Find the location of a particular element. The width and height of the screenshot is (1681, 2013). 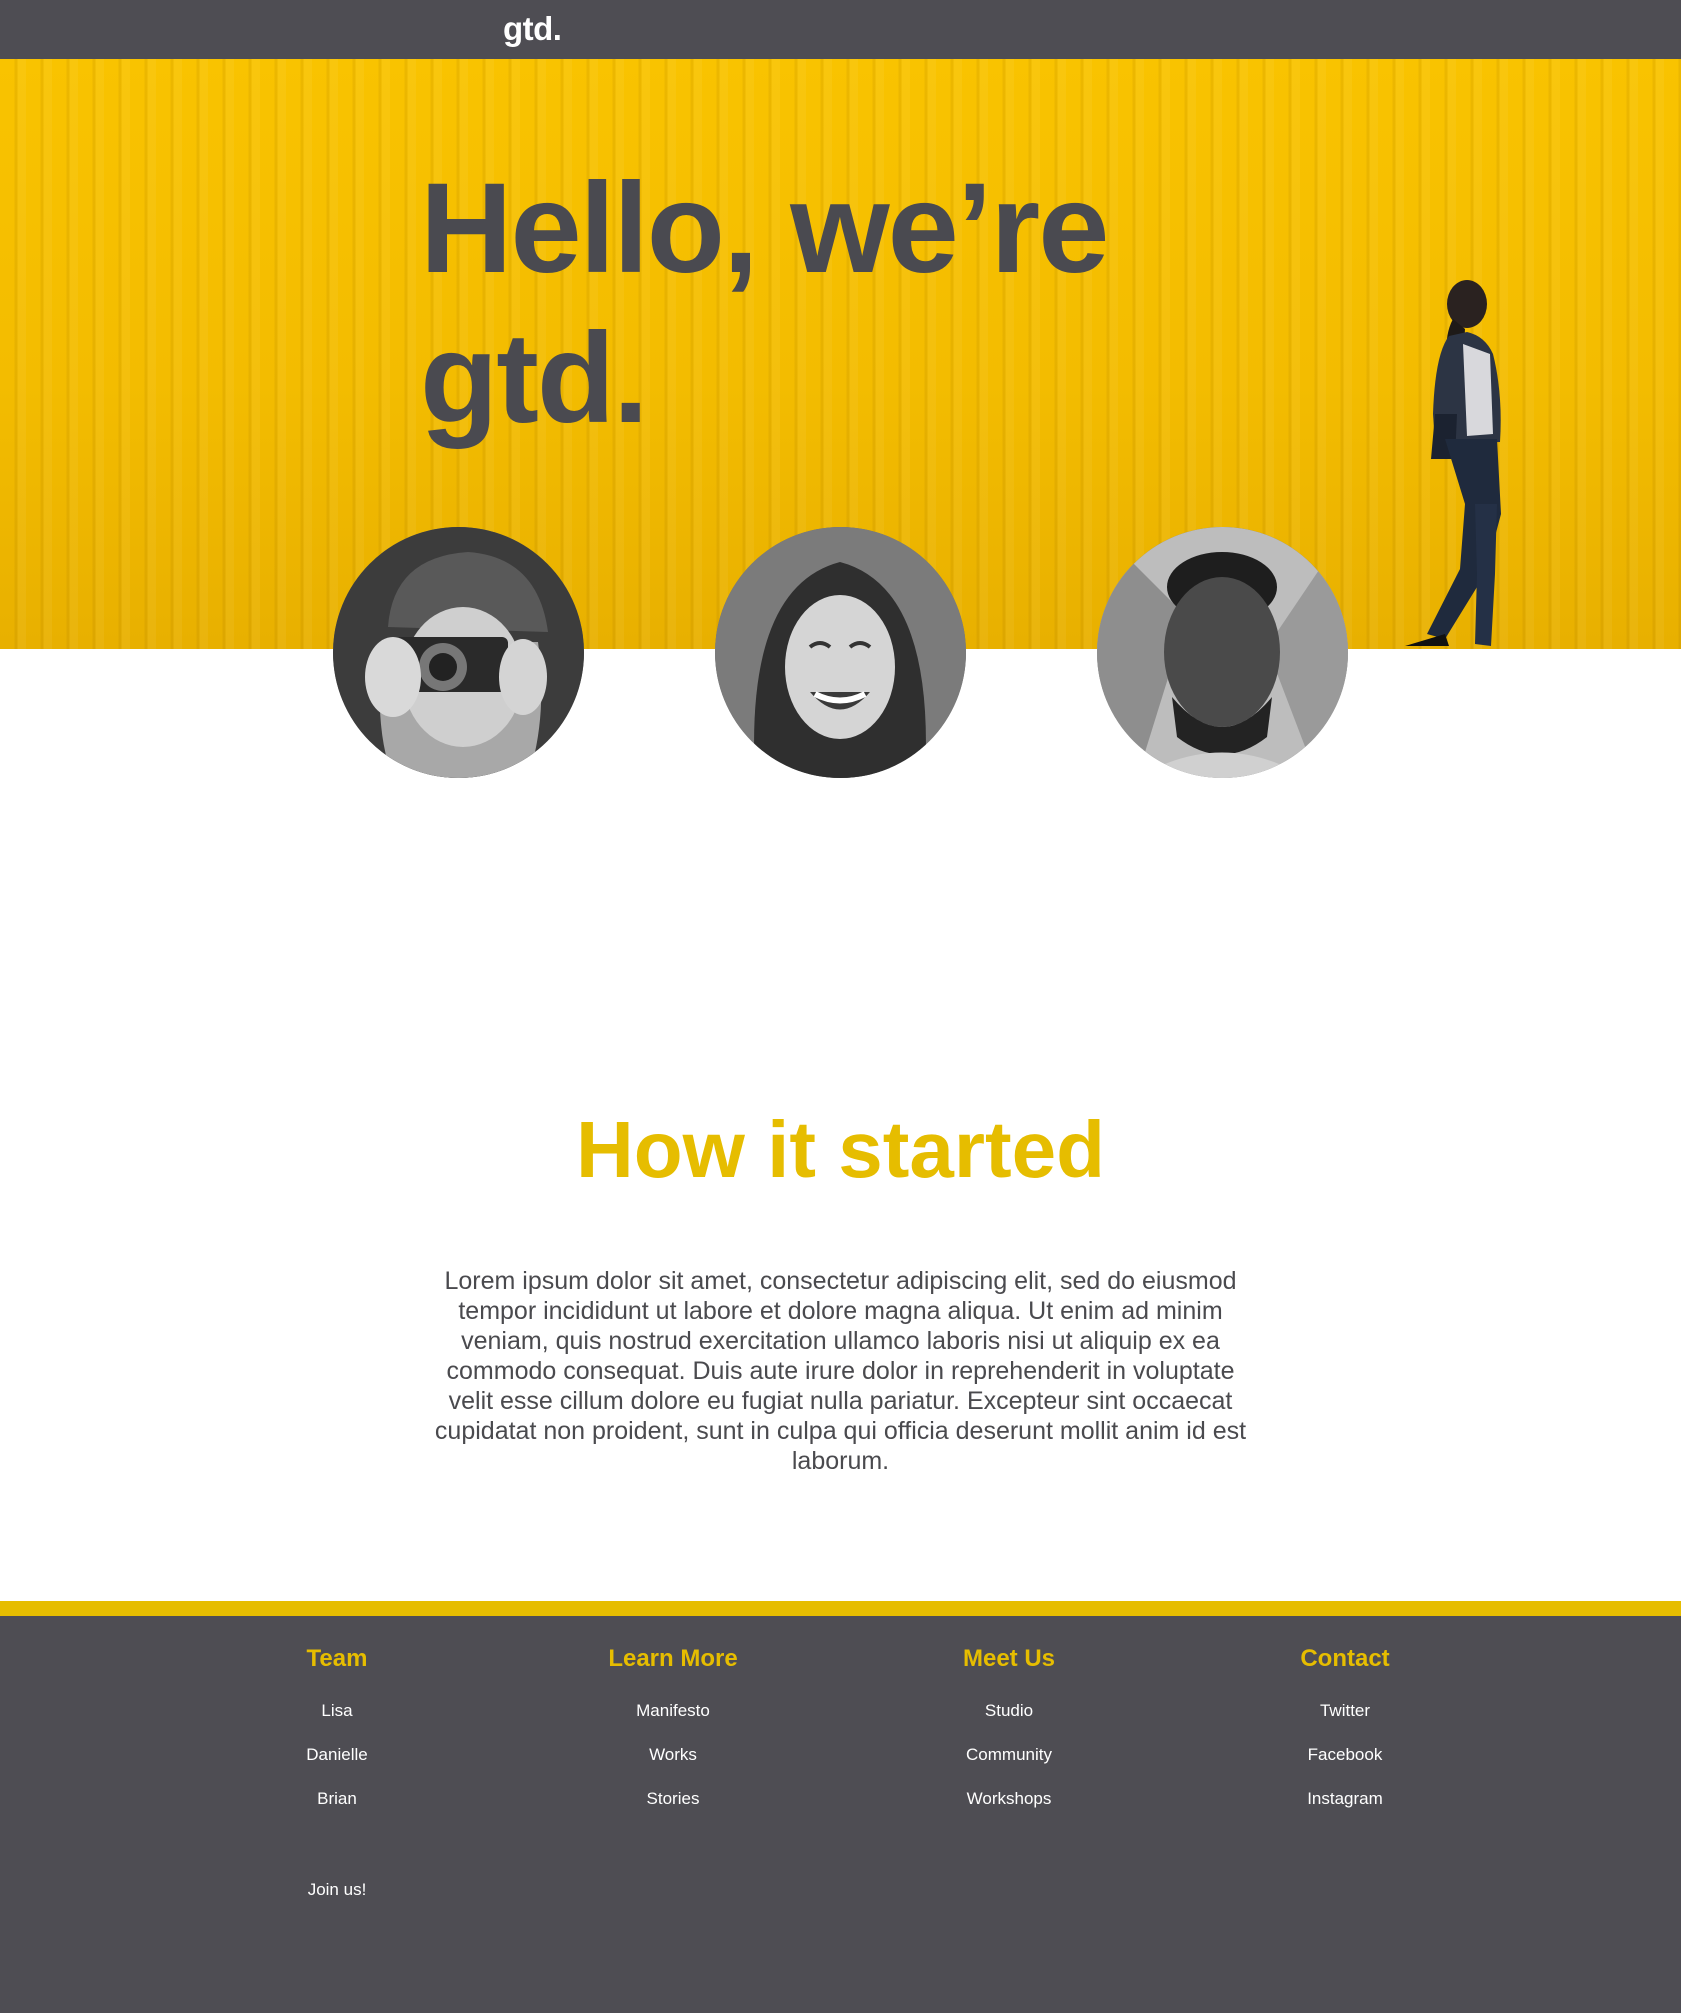

footer-heading-team: Team is located at coordinates (337, 1658).